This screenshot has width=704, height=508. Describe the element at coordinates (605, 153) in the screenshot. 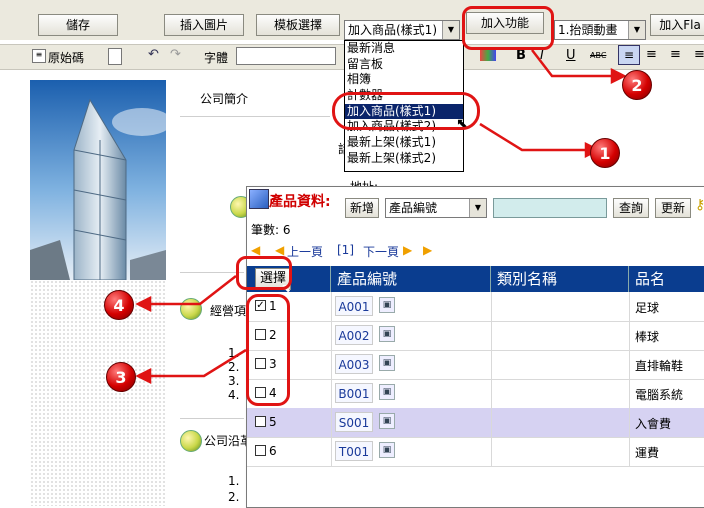

I see `callout-badge-1: 1` at that location.